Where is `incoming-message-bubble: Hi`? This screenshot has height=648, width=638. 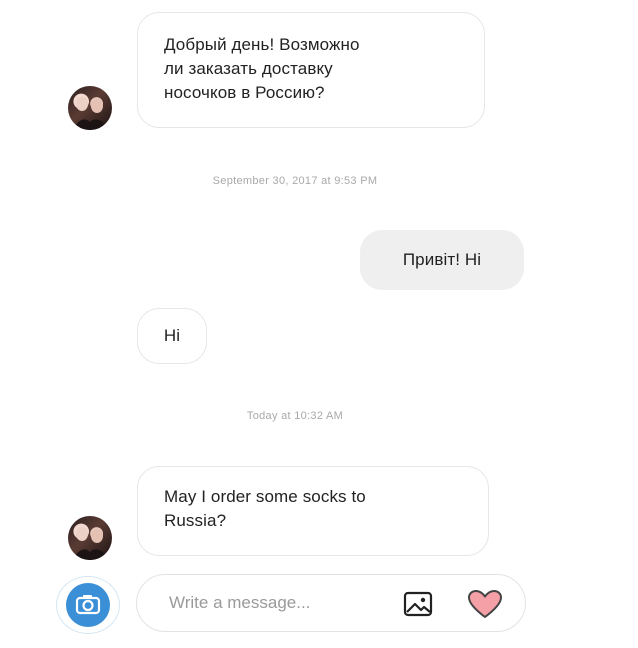 incoming-message-bubble: Hi is located at coordinates (172, 336).